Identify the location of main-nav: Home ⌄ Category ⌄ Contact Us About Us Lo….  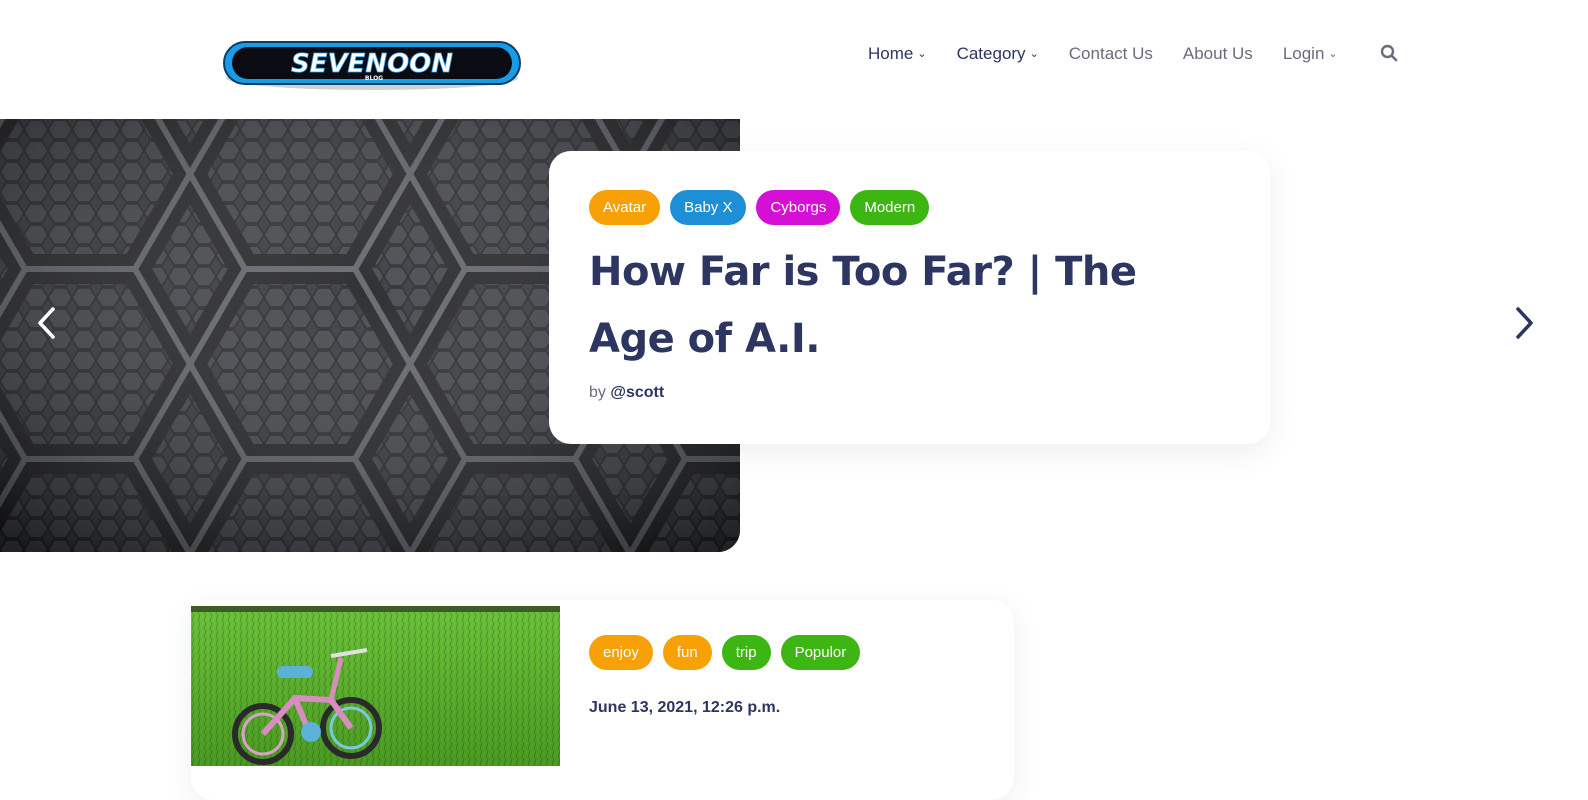
(1118, 54).